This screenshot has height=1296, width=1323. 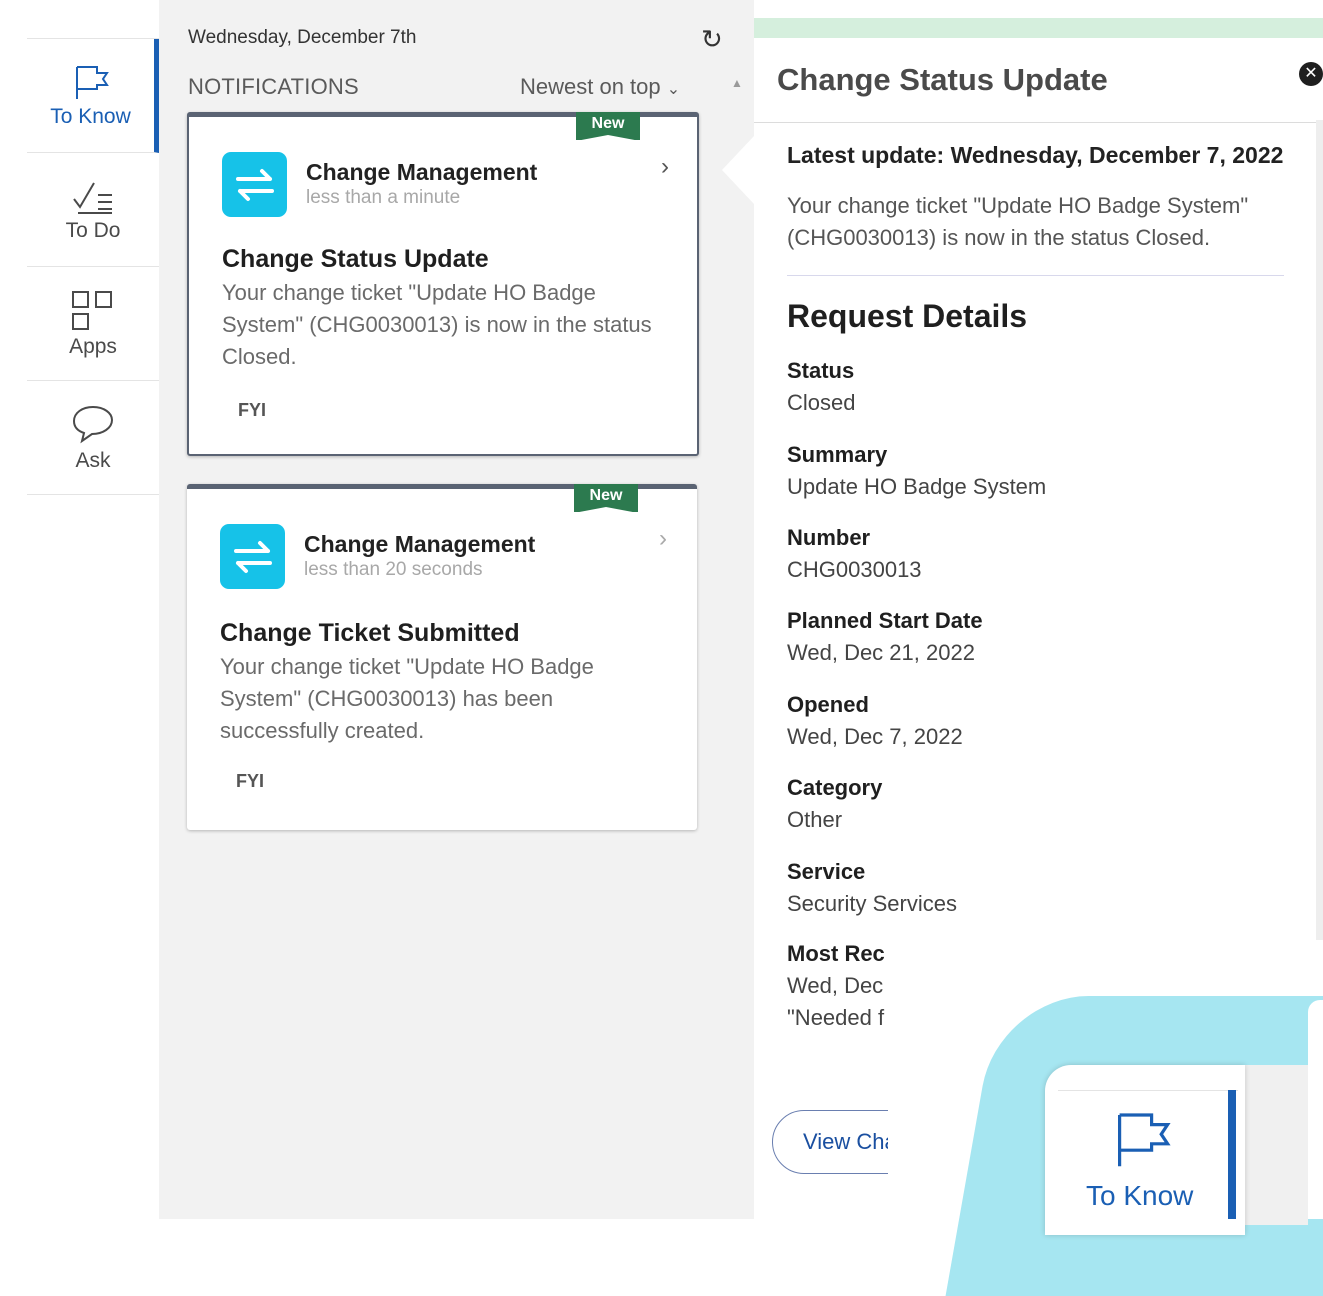 I want to click on timestamp: less than a minute, so click(x=383, y=197).